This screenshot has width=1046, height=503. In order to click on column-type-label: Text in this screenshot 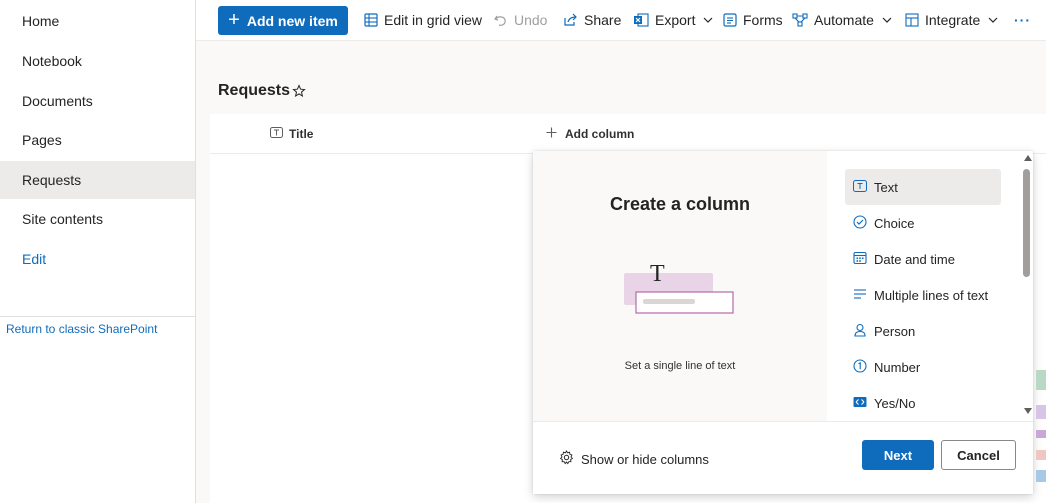, I will do `click(886, 187)`.